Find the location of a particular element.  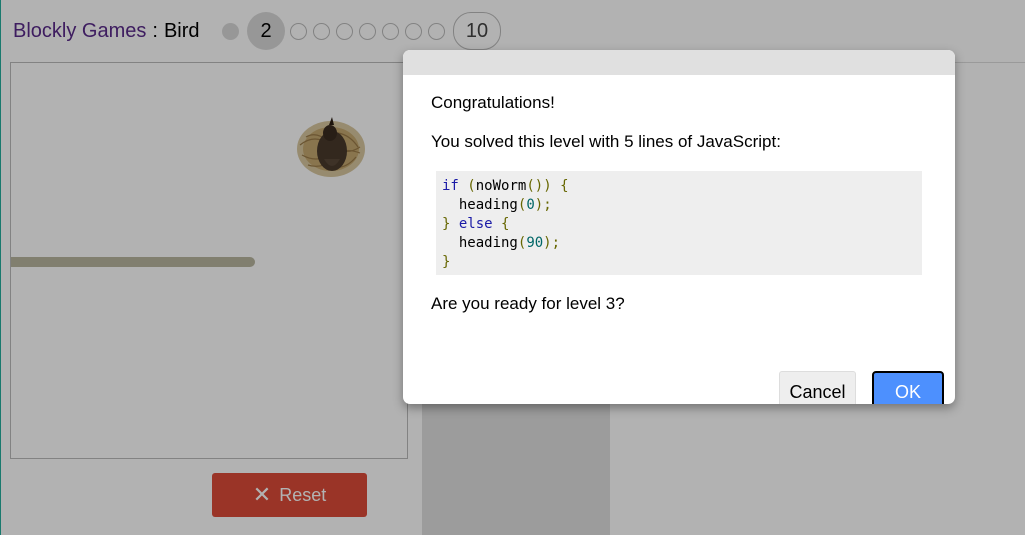

code-line-1: if (noWorm()) { is located at coordinates (505, 186).